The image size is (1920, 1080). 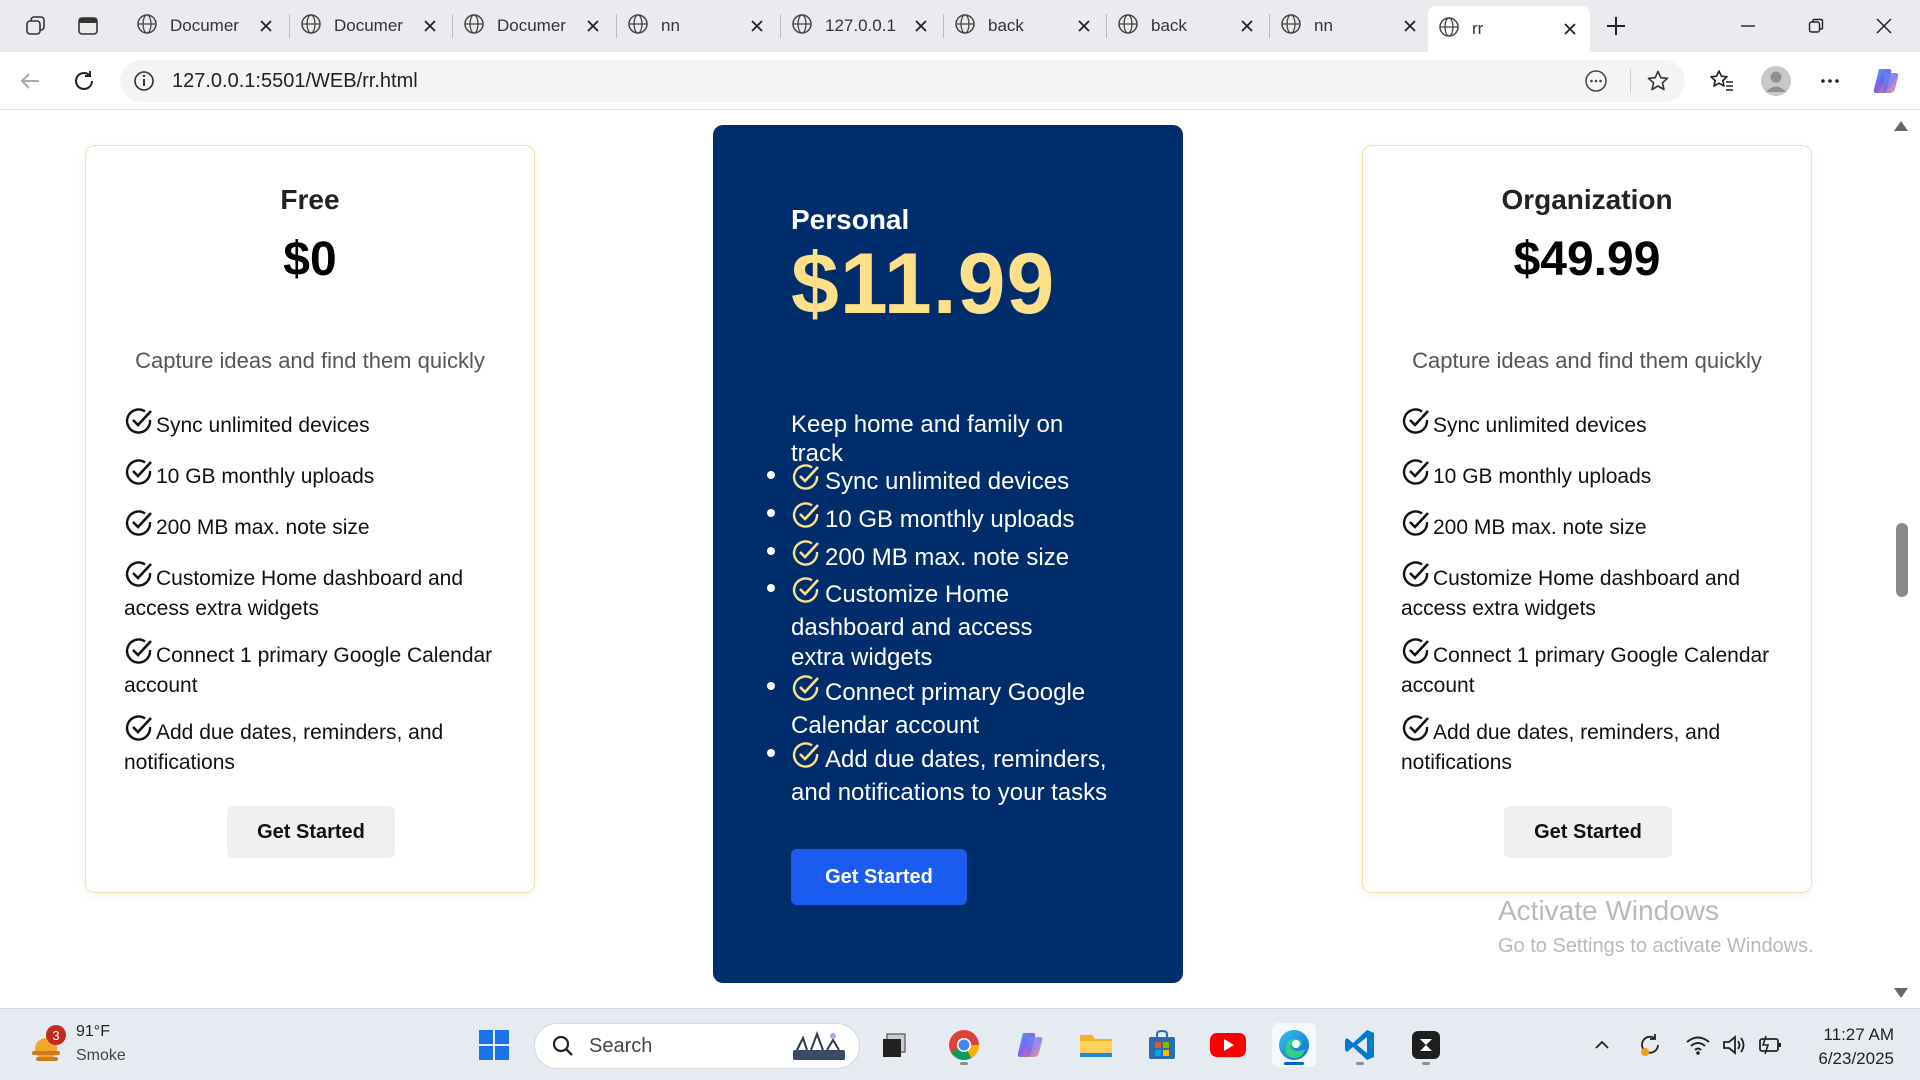 What do you see at coordinates (1030, 1045) in the screenshot?
I see `copilot-app-icon` at bounding box center [1030, 1045].